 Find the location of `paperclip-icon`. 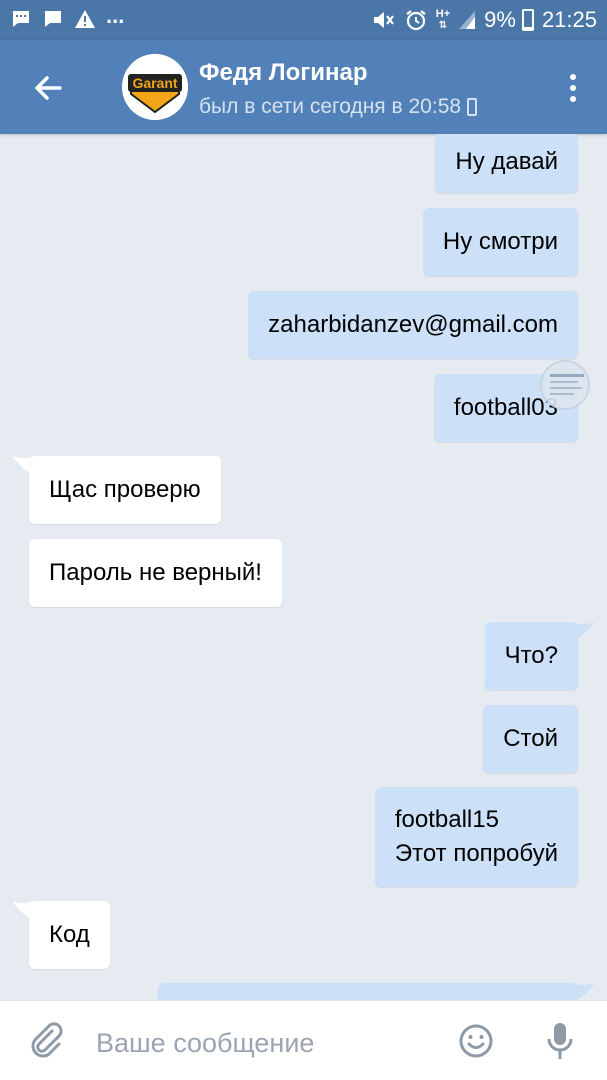

paperclip-icon is located at coordinates (47, 1040).